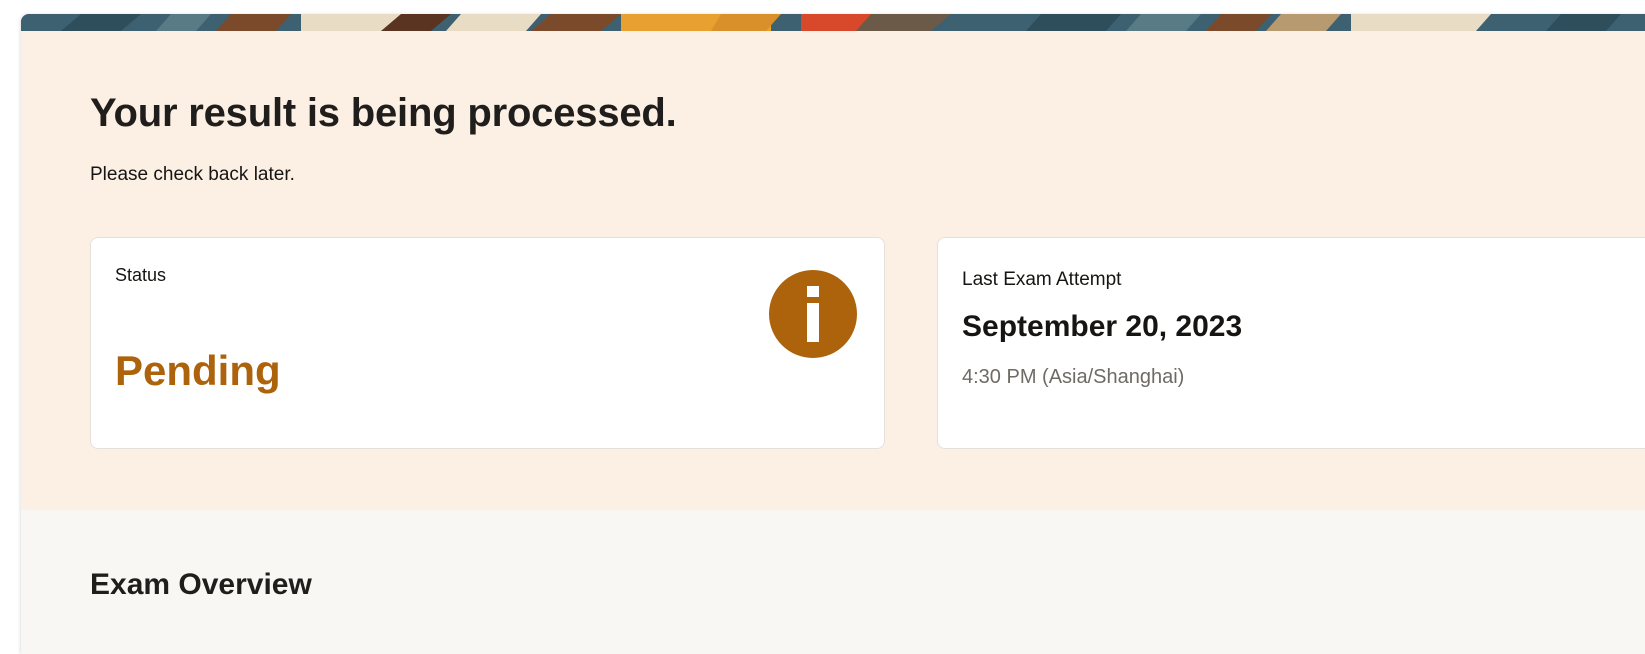 This screenshot has height=654, width=1645. I want to click on page-title: Your result is being processed., so click(383, 113).